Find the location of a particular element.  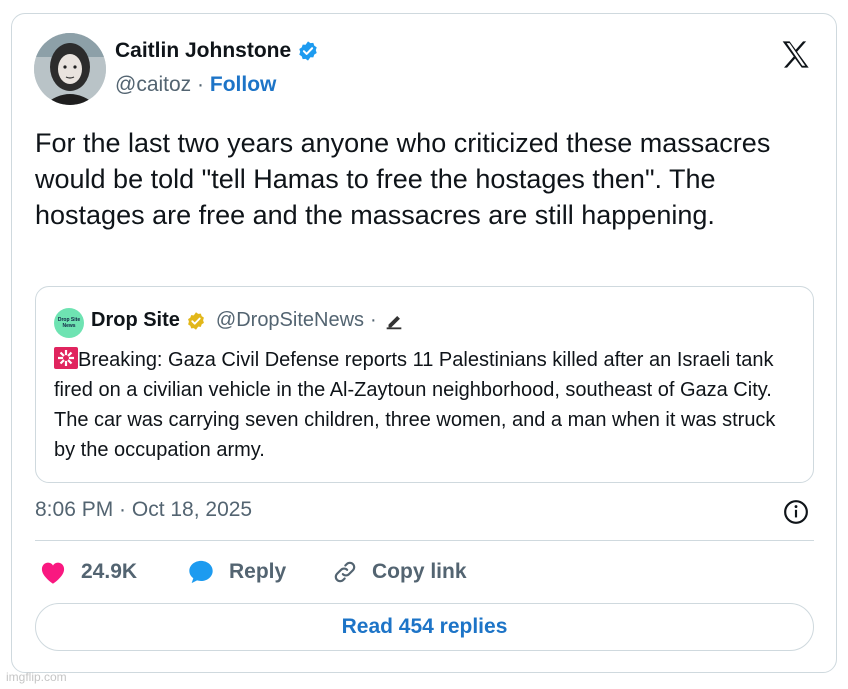

reply-bubble-icon is located at coordinates (201, 572).